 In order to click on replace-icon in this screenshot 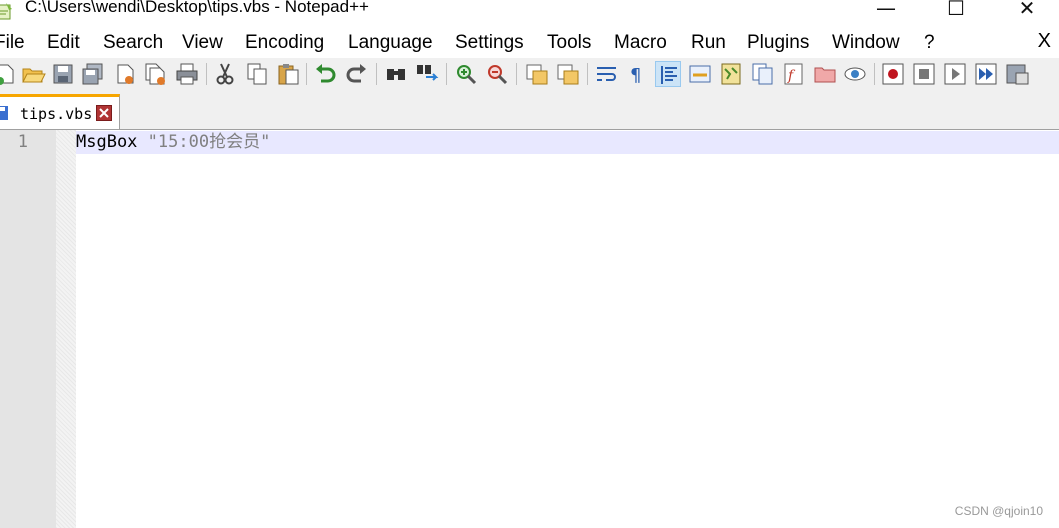, I will do `click(427, 74)`.